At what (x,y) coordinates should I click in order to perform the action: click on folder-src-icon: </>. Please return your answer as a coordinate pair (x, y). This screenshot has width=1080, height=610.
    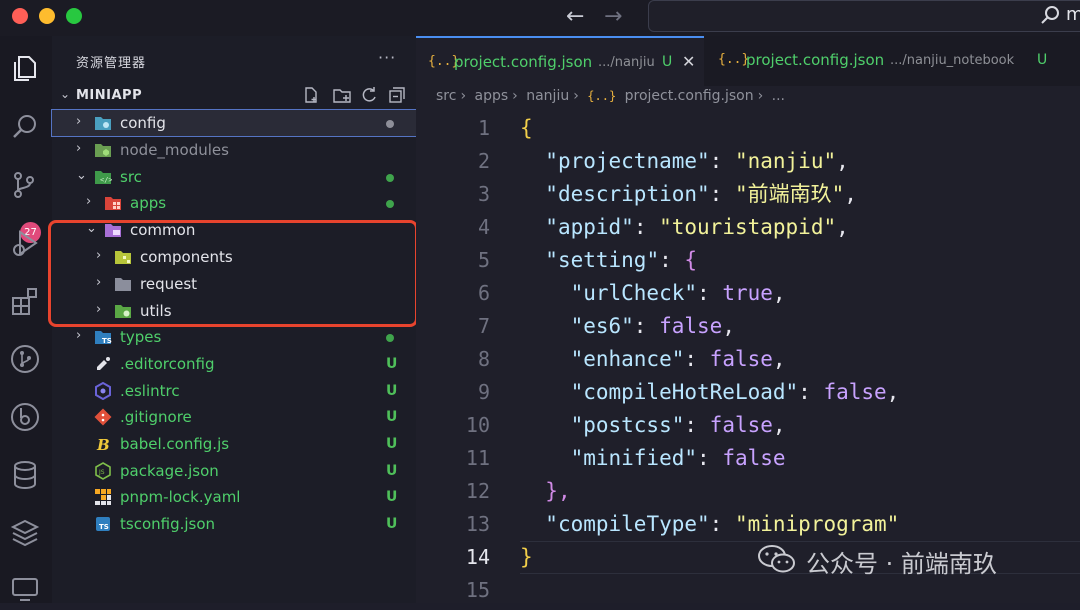
    Looking at the image, I should click on (103, 177).